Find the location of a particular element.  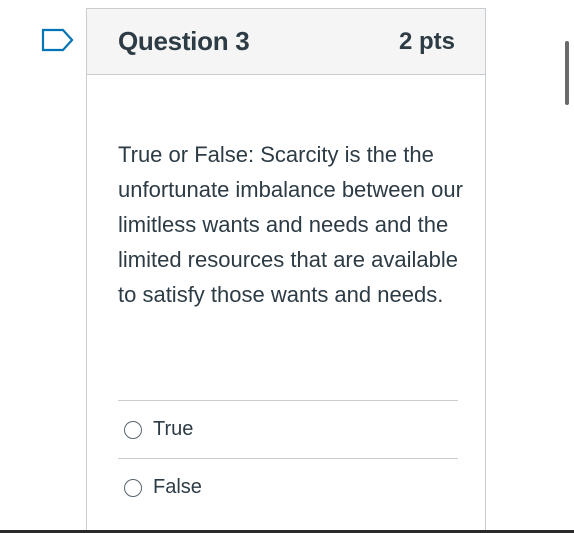

answer-option-true: True is located at coordinates (288, 429).